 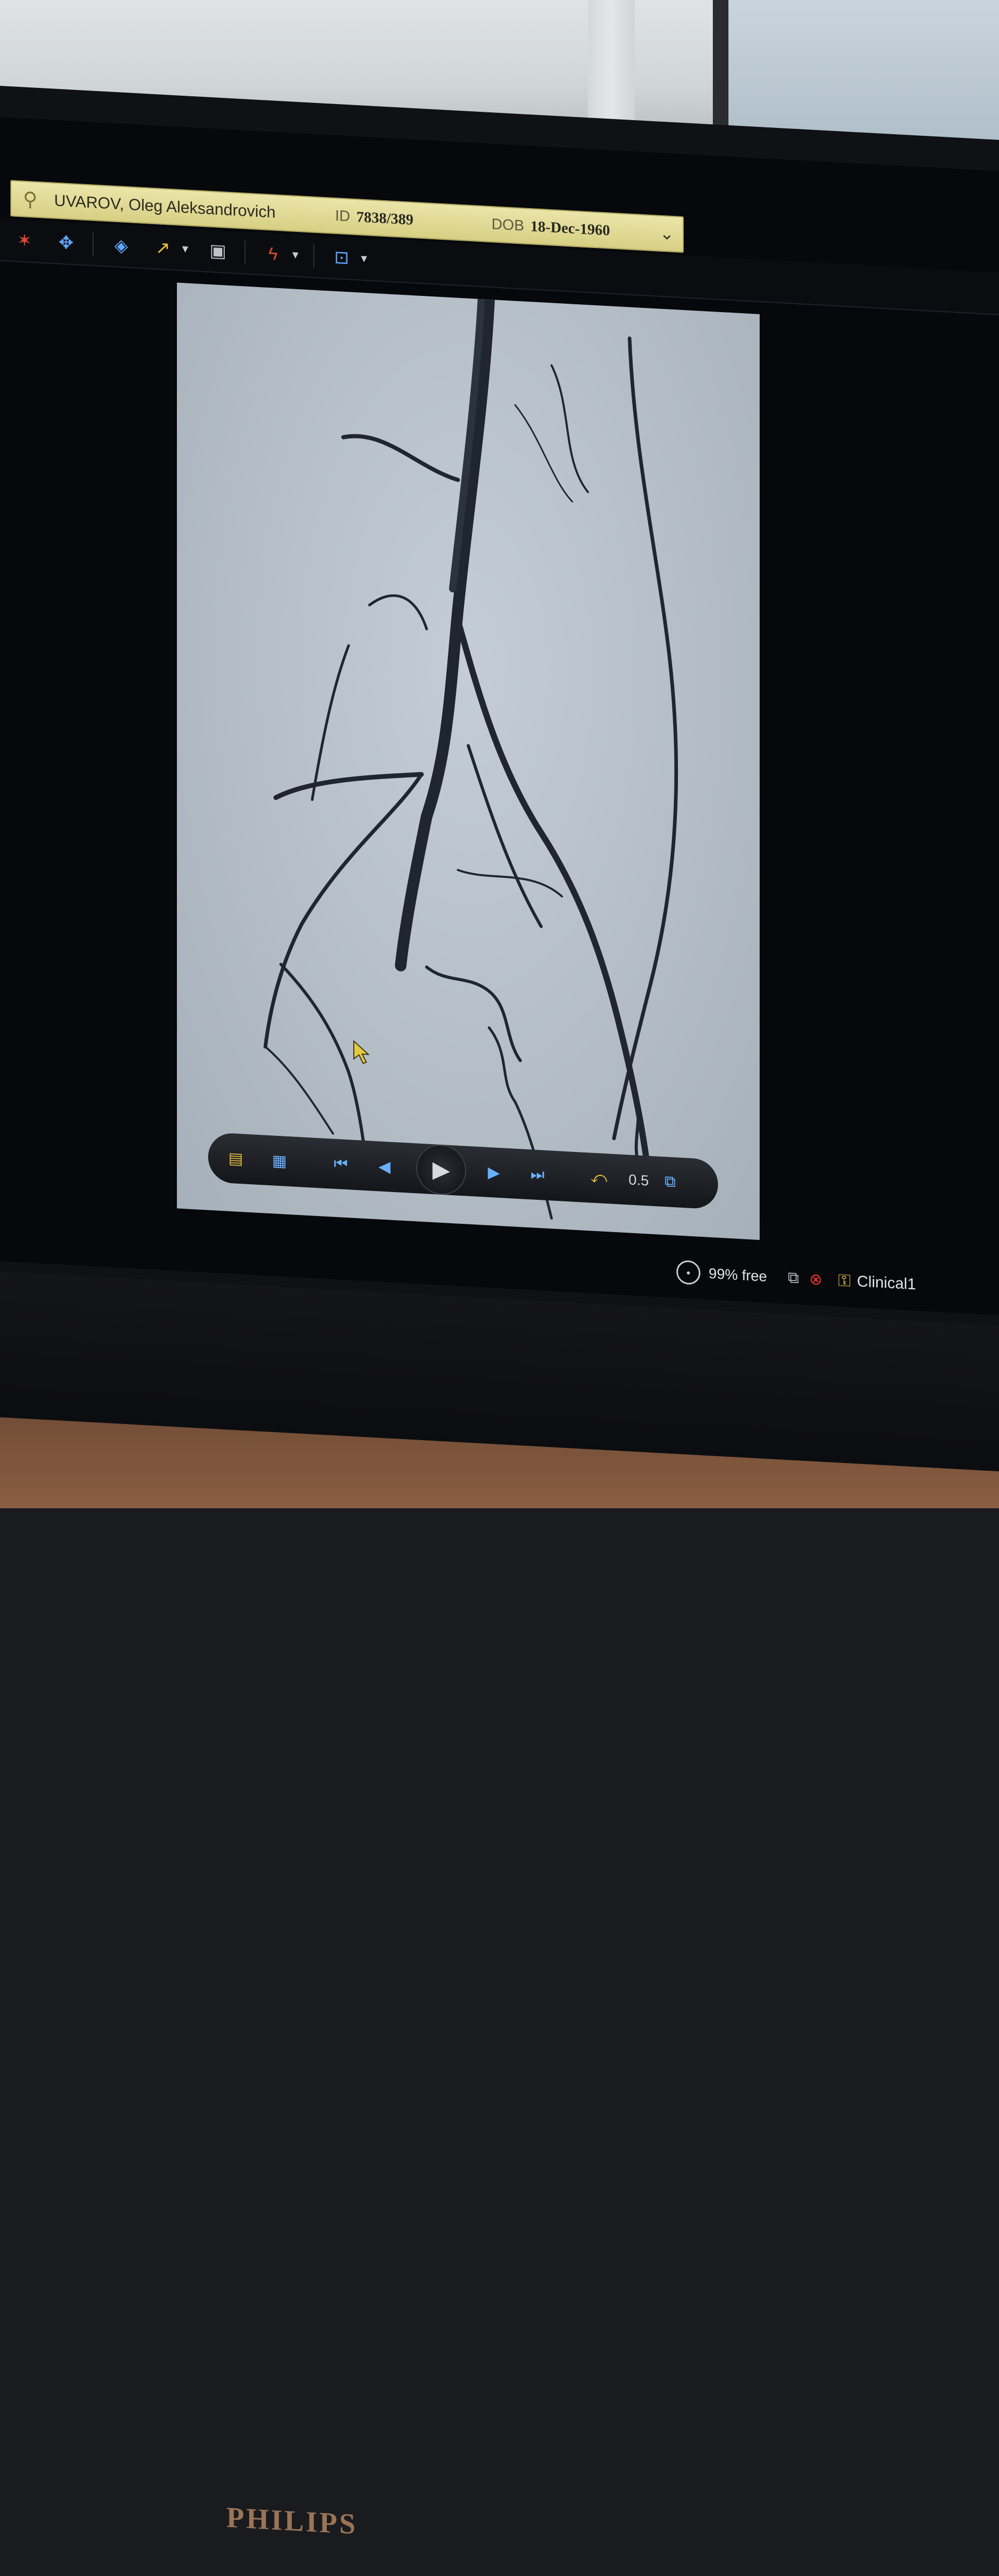 I want to click on network-icon: ⧉, so click(x=793, y=1278).